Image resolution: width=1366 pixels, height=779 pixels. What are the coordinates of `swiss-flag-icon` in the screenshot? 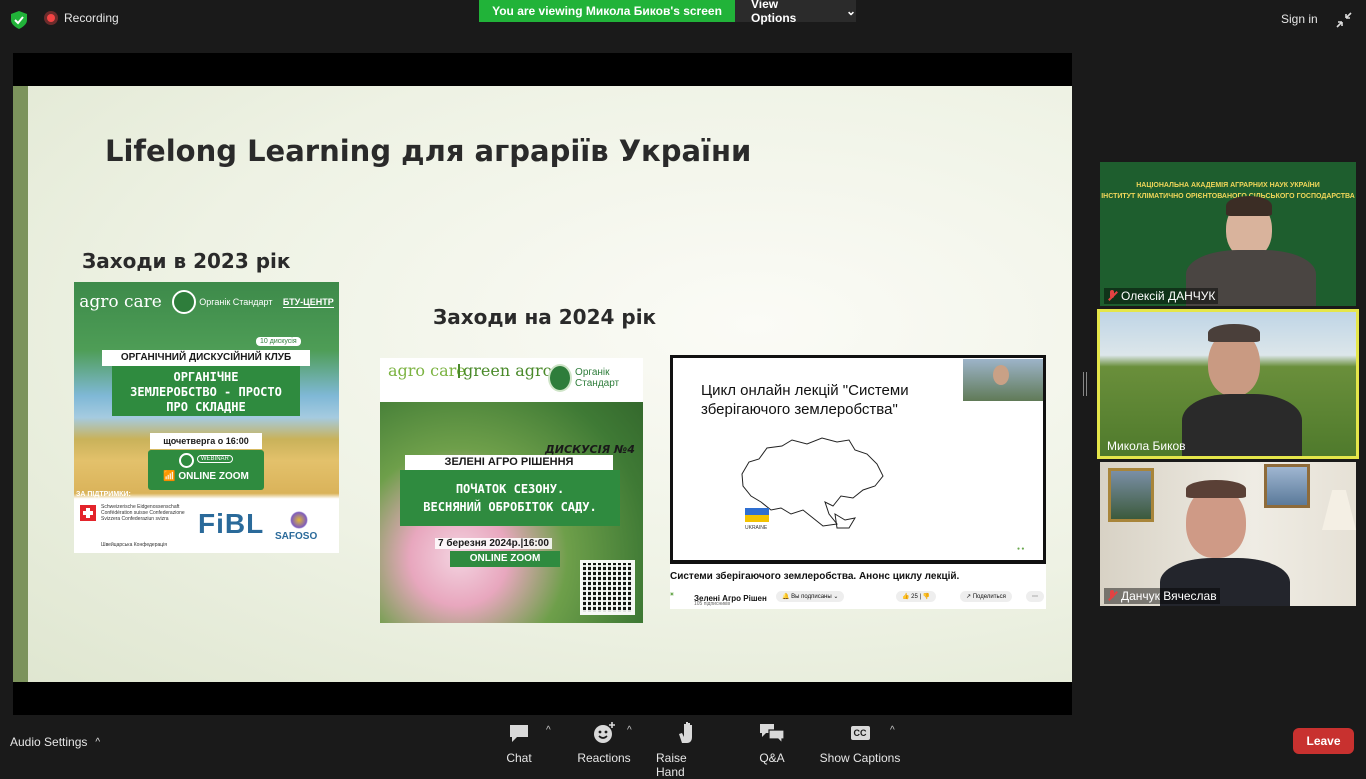 It's located at (88, 513).